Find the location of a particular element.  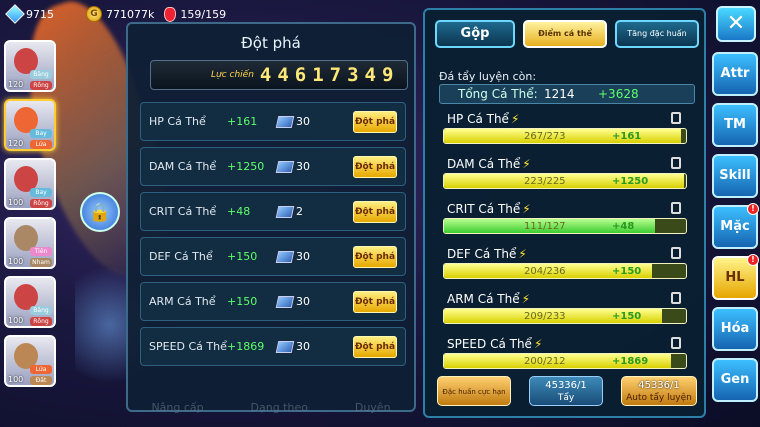

tab-merge: Gộp is located at coordinates (475, 34).